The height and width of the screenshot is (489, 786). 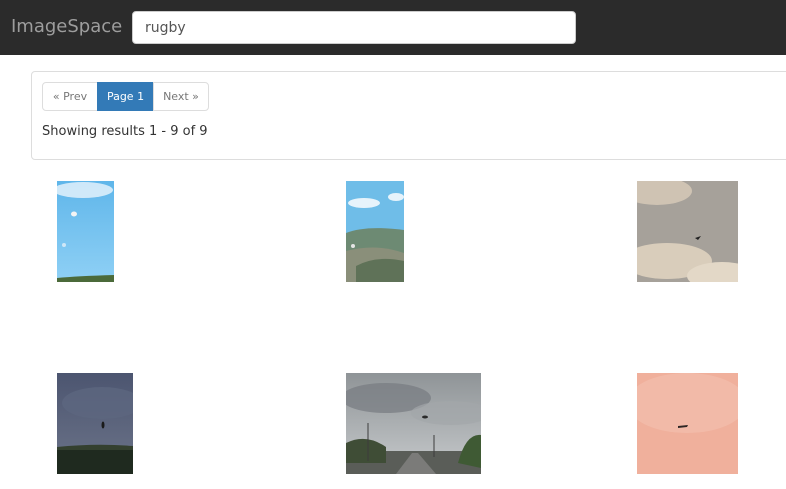 I want to click on next-page-button: Next », so click(x=181, y=96).